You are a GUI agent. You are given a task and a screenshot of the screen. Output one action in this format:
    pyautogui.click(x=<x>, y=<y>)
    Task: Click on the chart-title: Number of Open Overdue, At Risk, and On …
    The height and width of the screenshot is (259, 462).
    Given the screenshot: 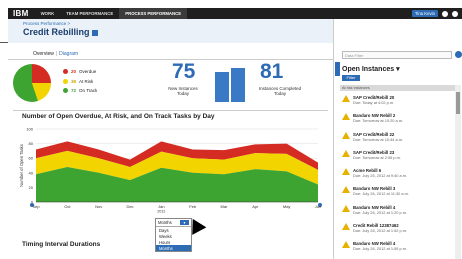 What is the action you would take?
    pyautogui.click(x=118, y=116)
    